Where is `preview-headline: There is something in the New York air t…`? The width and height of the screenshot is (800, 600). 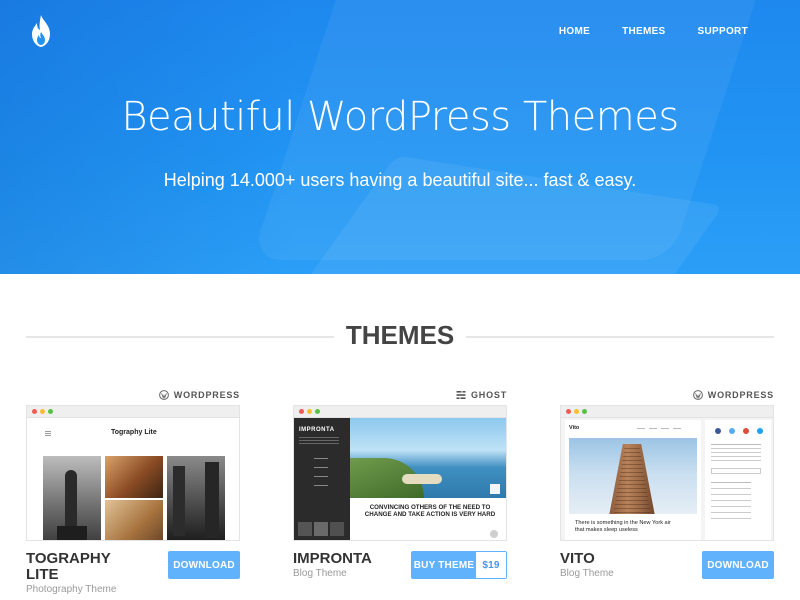 preview-headline: There is something in the New York air t… is located at coordinates (623, 526).